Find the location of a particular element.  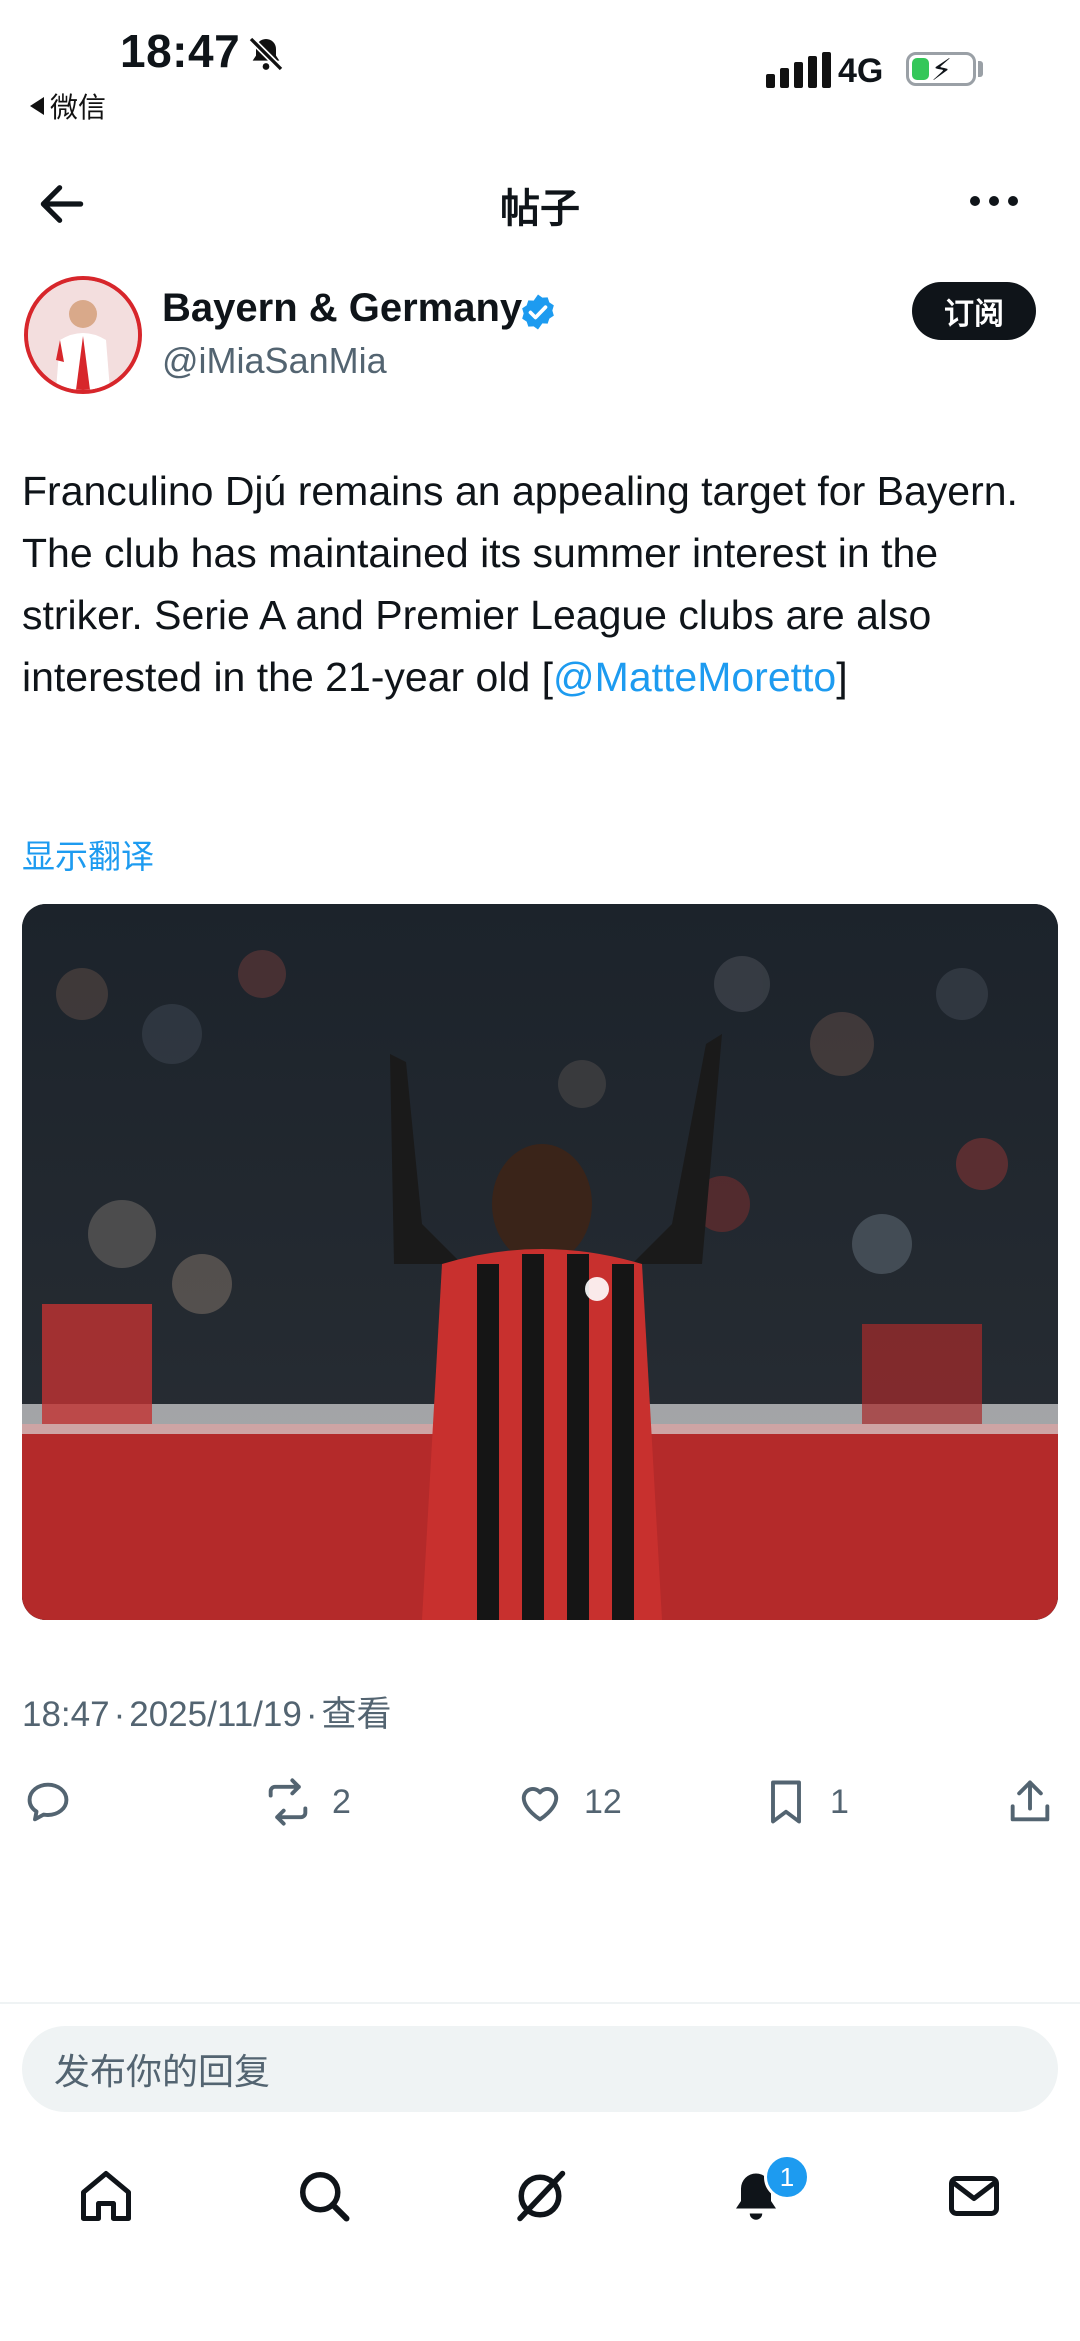

bookmark-button: 1 is located at coordinates (804, 1802).